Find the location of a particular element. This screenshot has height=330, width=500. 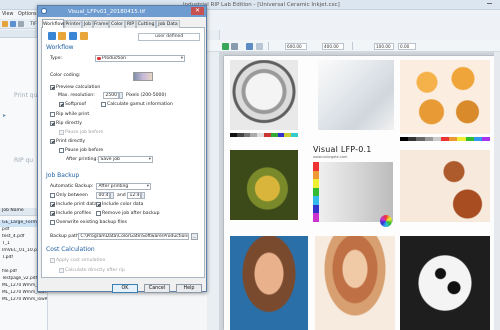

ok-button: OK is located at coordinates (125, 288).